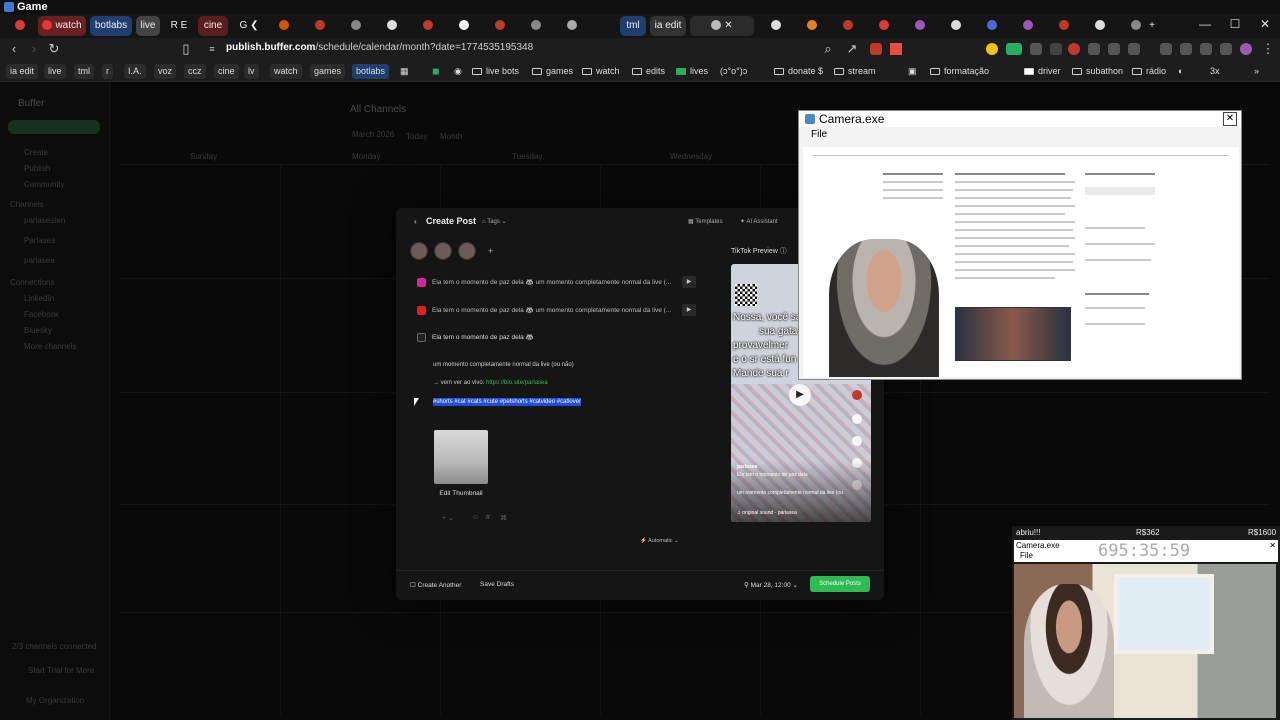  I want to click on bookmark-item: (ↄ°o°)ↄ, so click(733, 71).